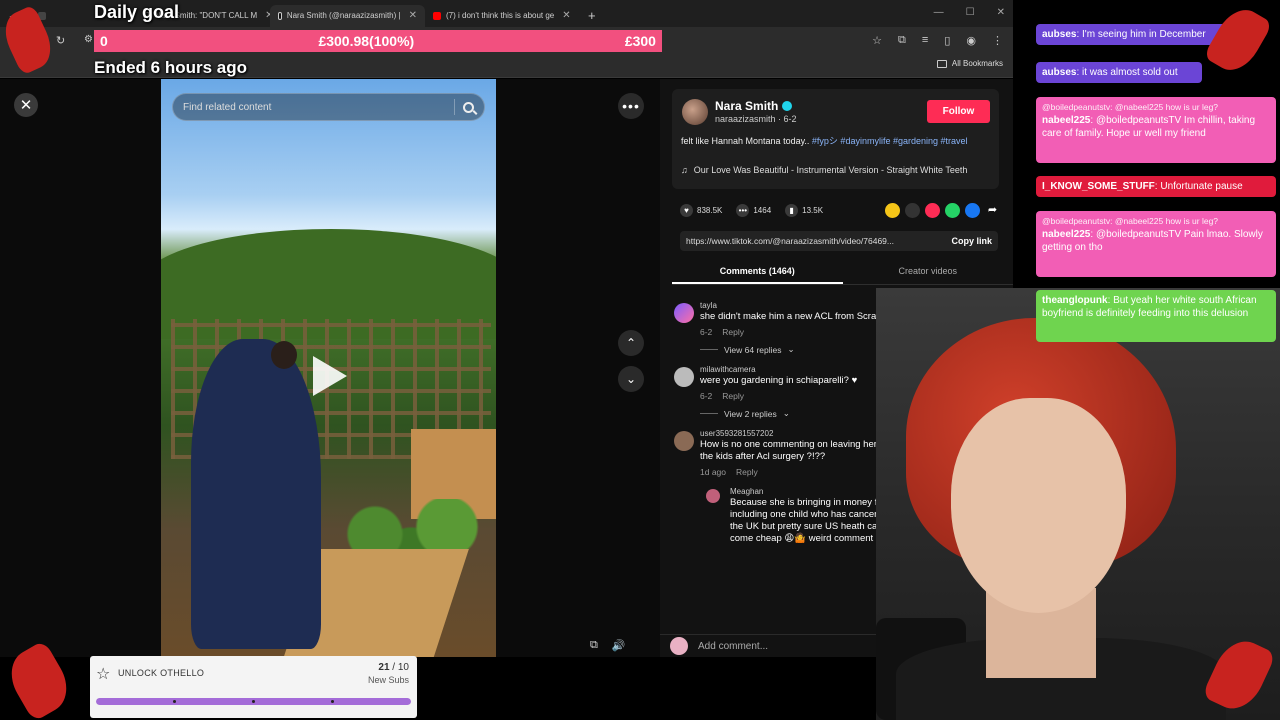 The image size is (1280, 720). Describe the element at coordinates (1001, 12) in the screenshot. I see `close-window-icon: ✕` at that location.